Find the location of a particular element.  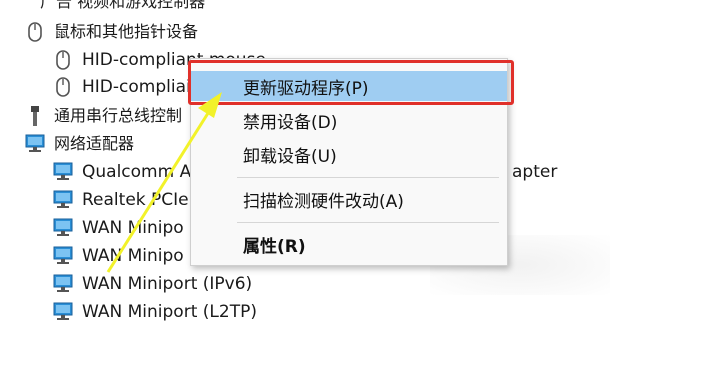

annotation-arrow-icon is located at coordinates (164, 182).